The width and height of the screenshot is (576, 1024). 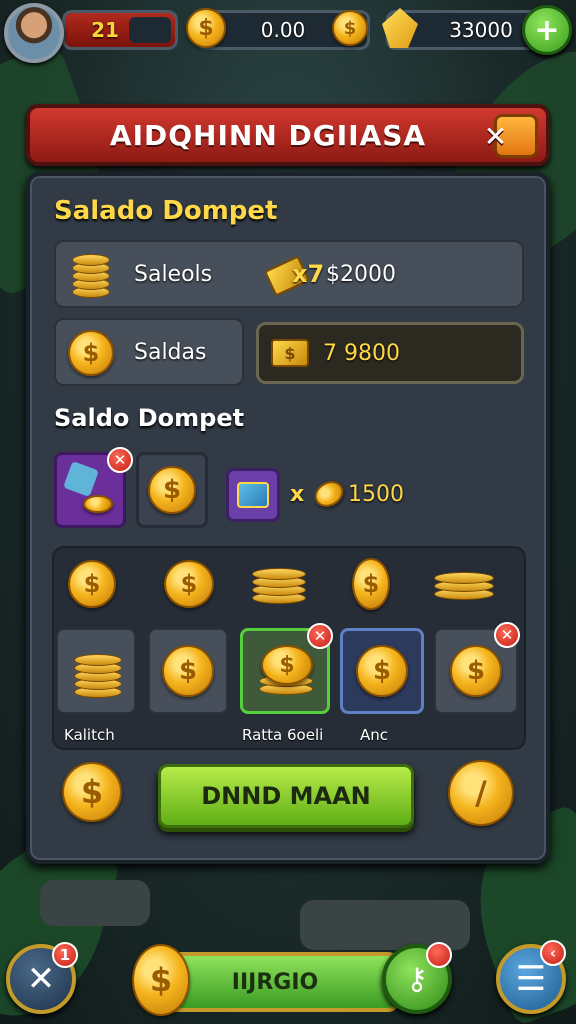 I want to click on row1-label: Saleols, so click(x=173, y=274).